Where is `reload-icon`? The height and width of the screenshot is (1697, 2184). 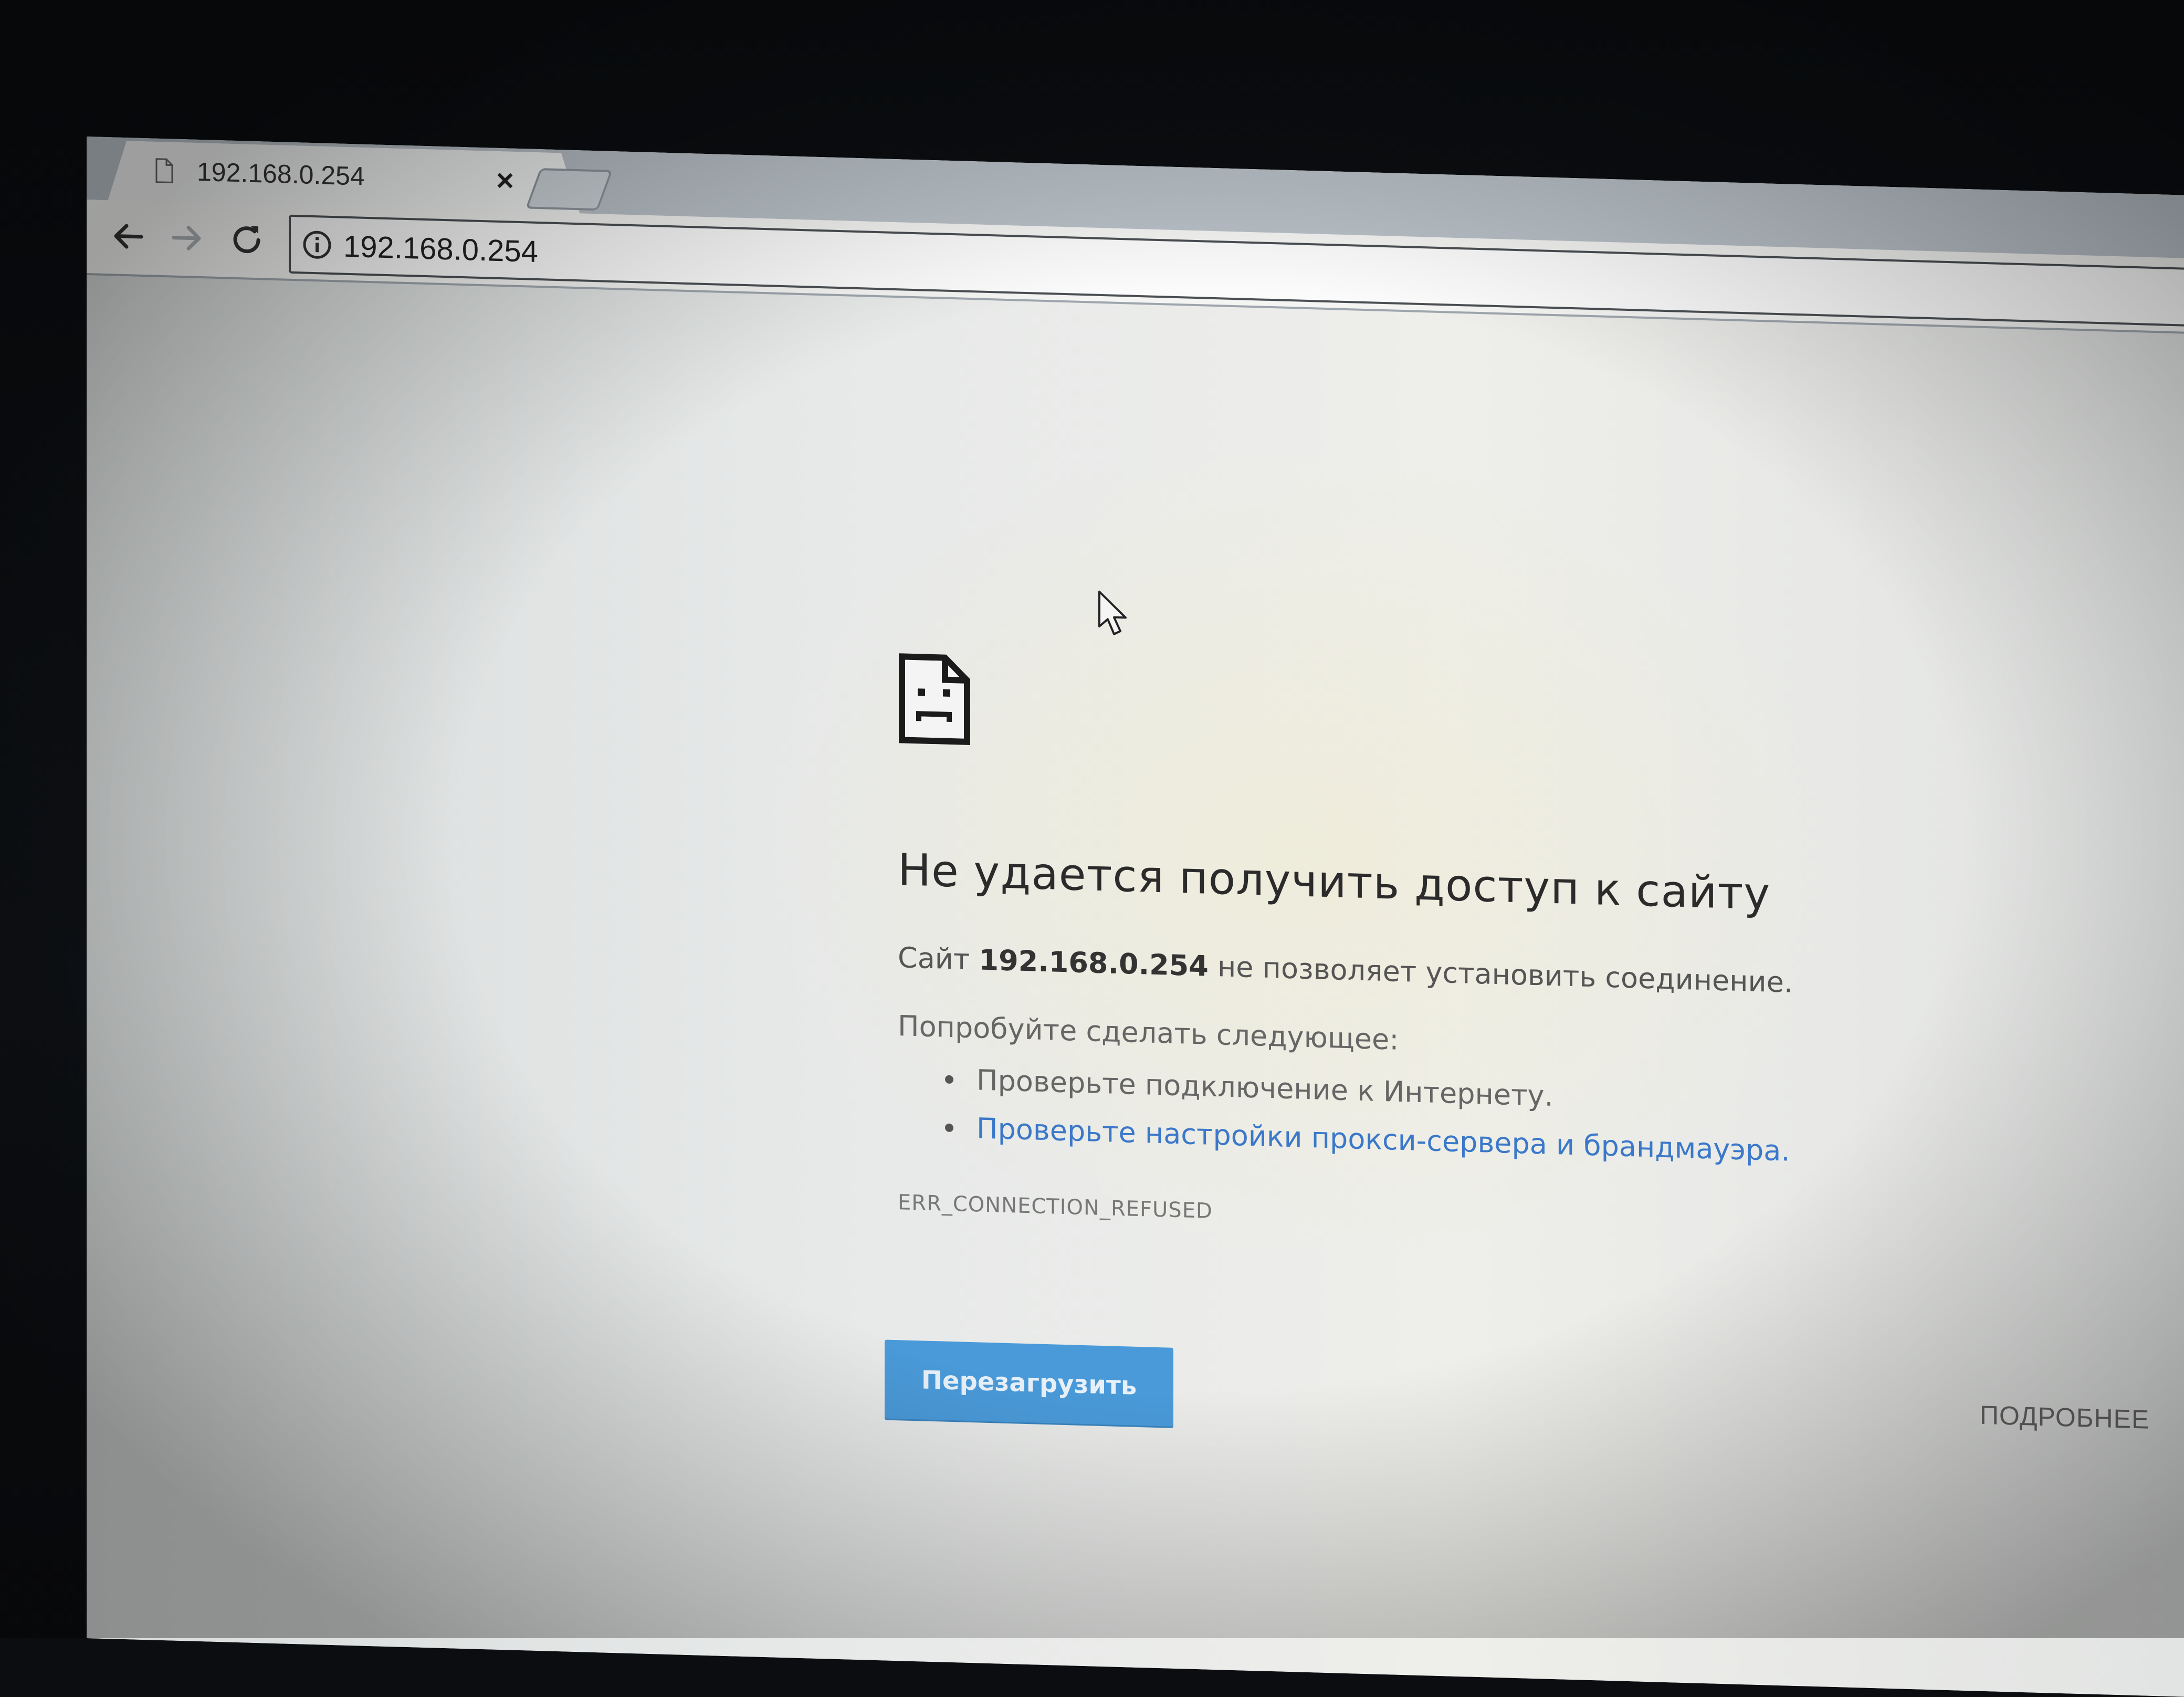
reload-icon is located at coordinates (247, 239).